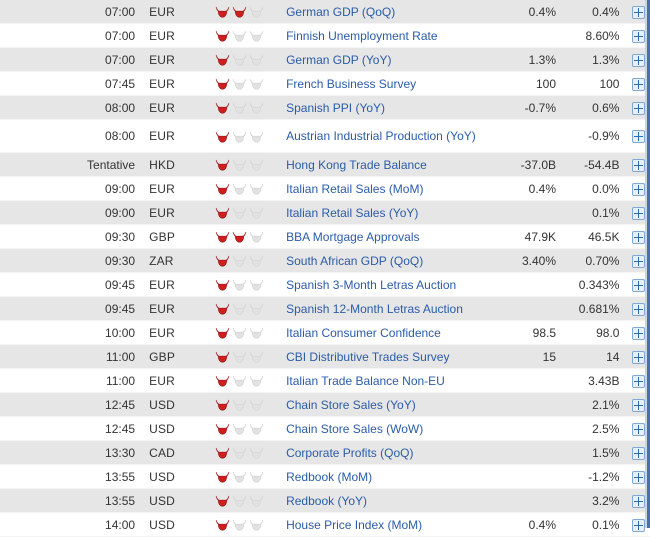 The height and width of the screenshot is (537, 650). Describe the element at coordinates (388, 477) in the screenshot. I see `event-link: Redbook (MoM)` at that location.